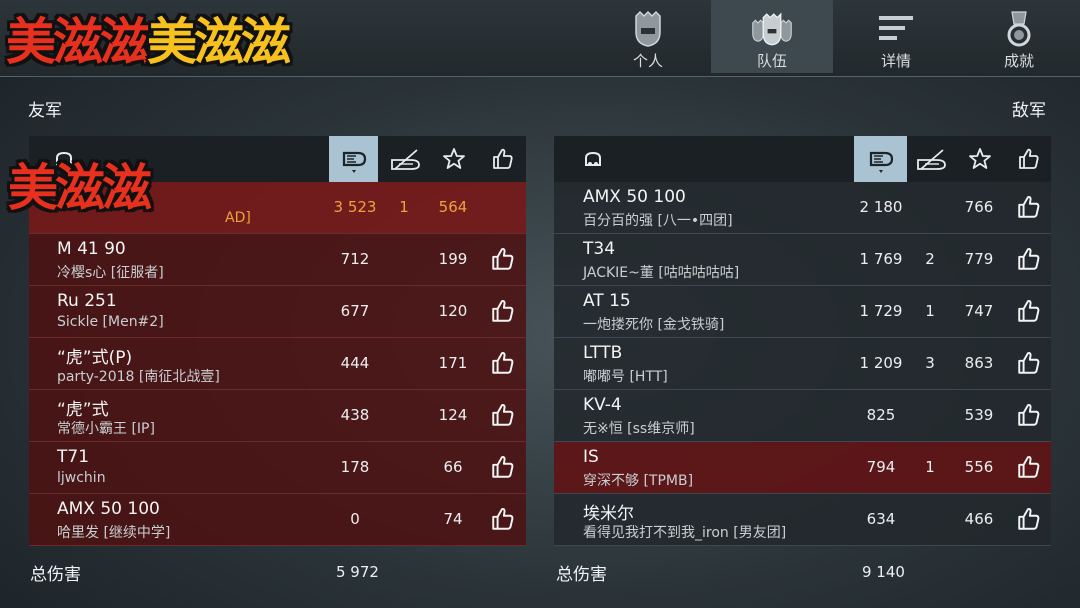  I want to click on tab-achievements-label: 成就, so click(1018, 61).